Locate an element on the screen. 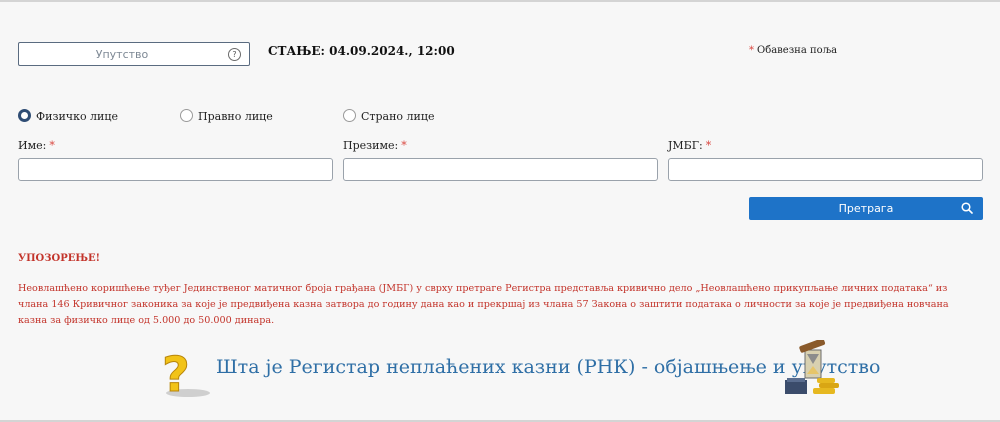 The width and height of the screenshot is (1000, 422). required-fields-note: * Обавезна поља is located at coordinates (793, 50).